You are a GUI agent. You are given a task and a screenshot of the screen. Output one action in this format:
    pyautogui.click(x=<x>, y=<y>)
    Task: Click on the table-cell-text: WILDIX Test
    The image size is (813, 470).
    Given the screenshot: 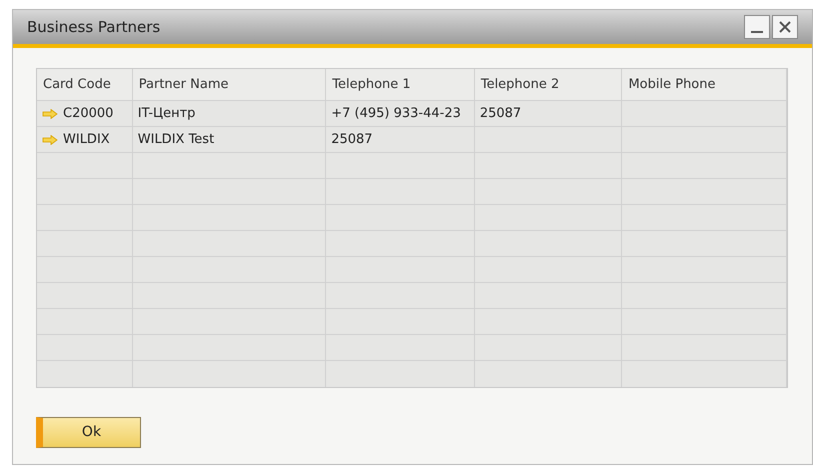 What is the action you would take?
    pyautogui.click(x=176, y=139)
    